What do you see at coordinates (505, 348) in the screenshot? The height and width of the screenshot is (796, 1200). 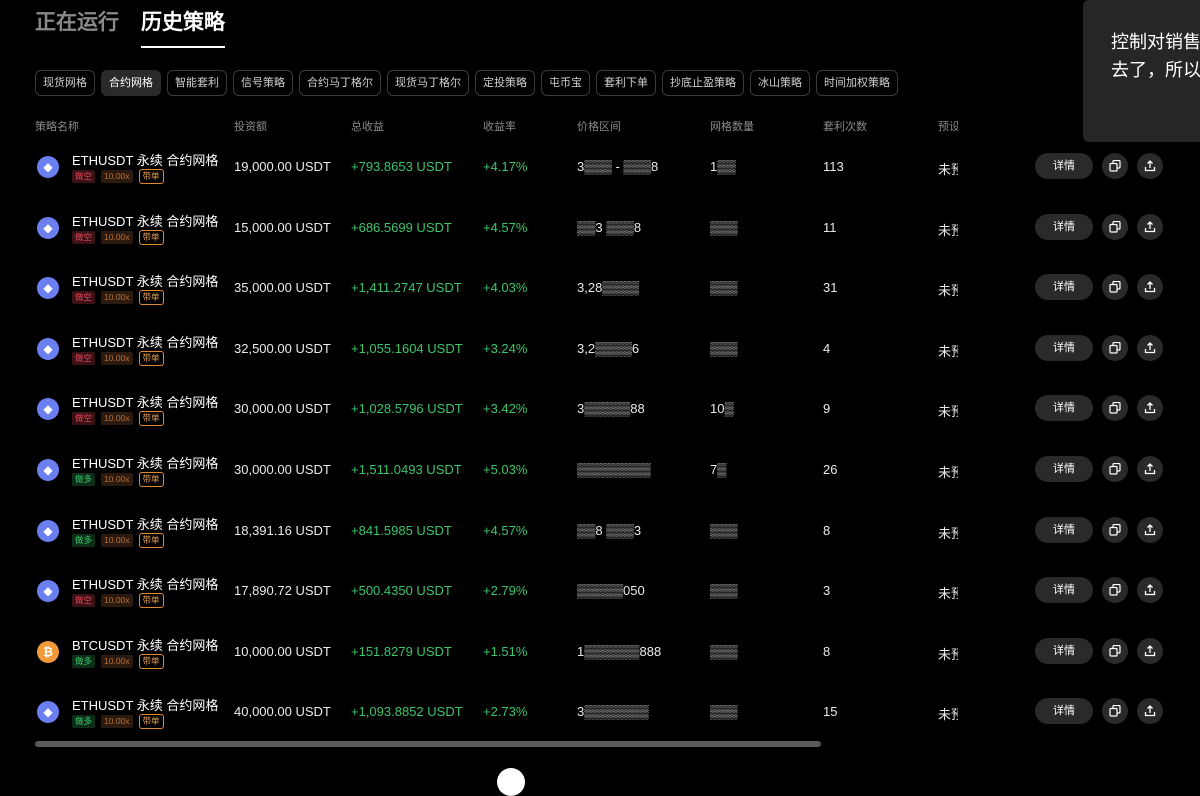 I see `profit-rate-value: +3.24%` at bounding box center [505, 348].